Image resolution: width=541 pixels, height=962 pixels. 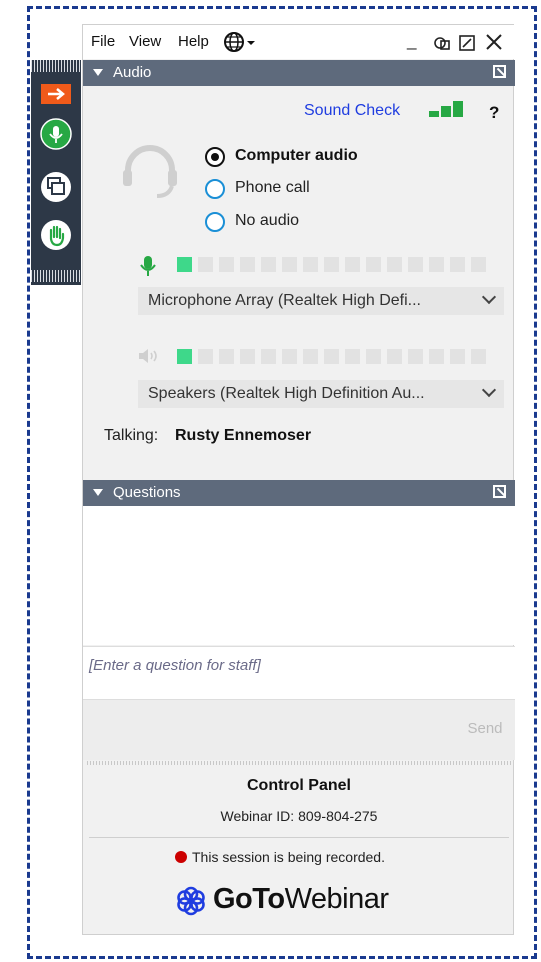 What do you see at coordinates (56, 134) in the screenshot?
I see `microphone-toggle-button` at bounding box center [56, 134].